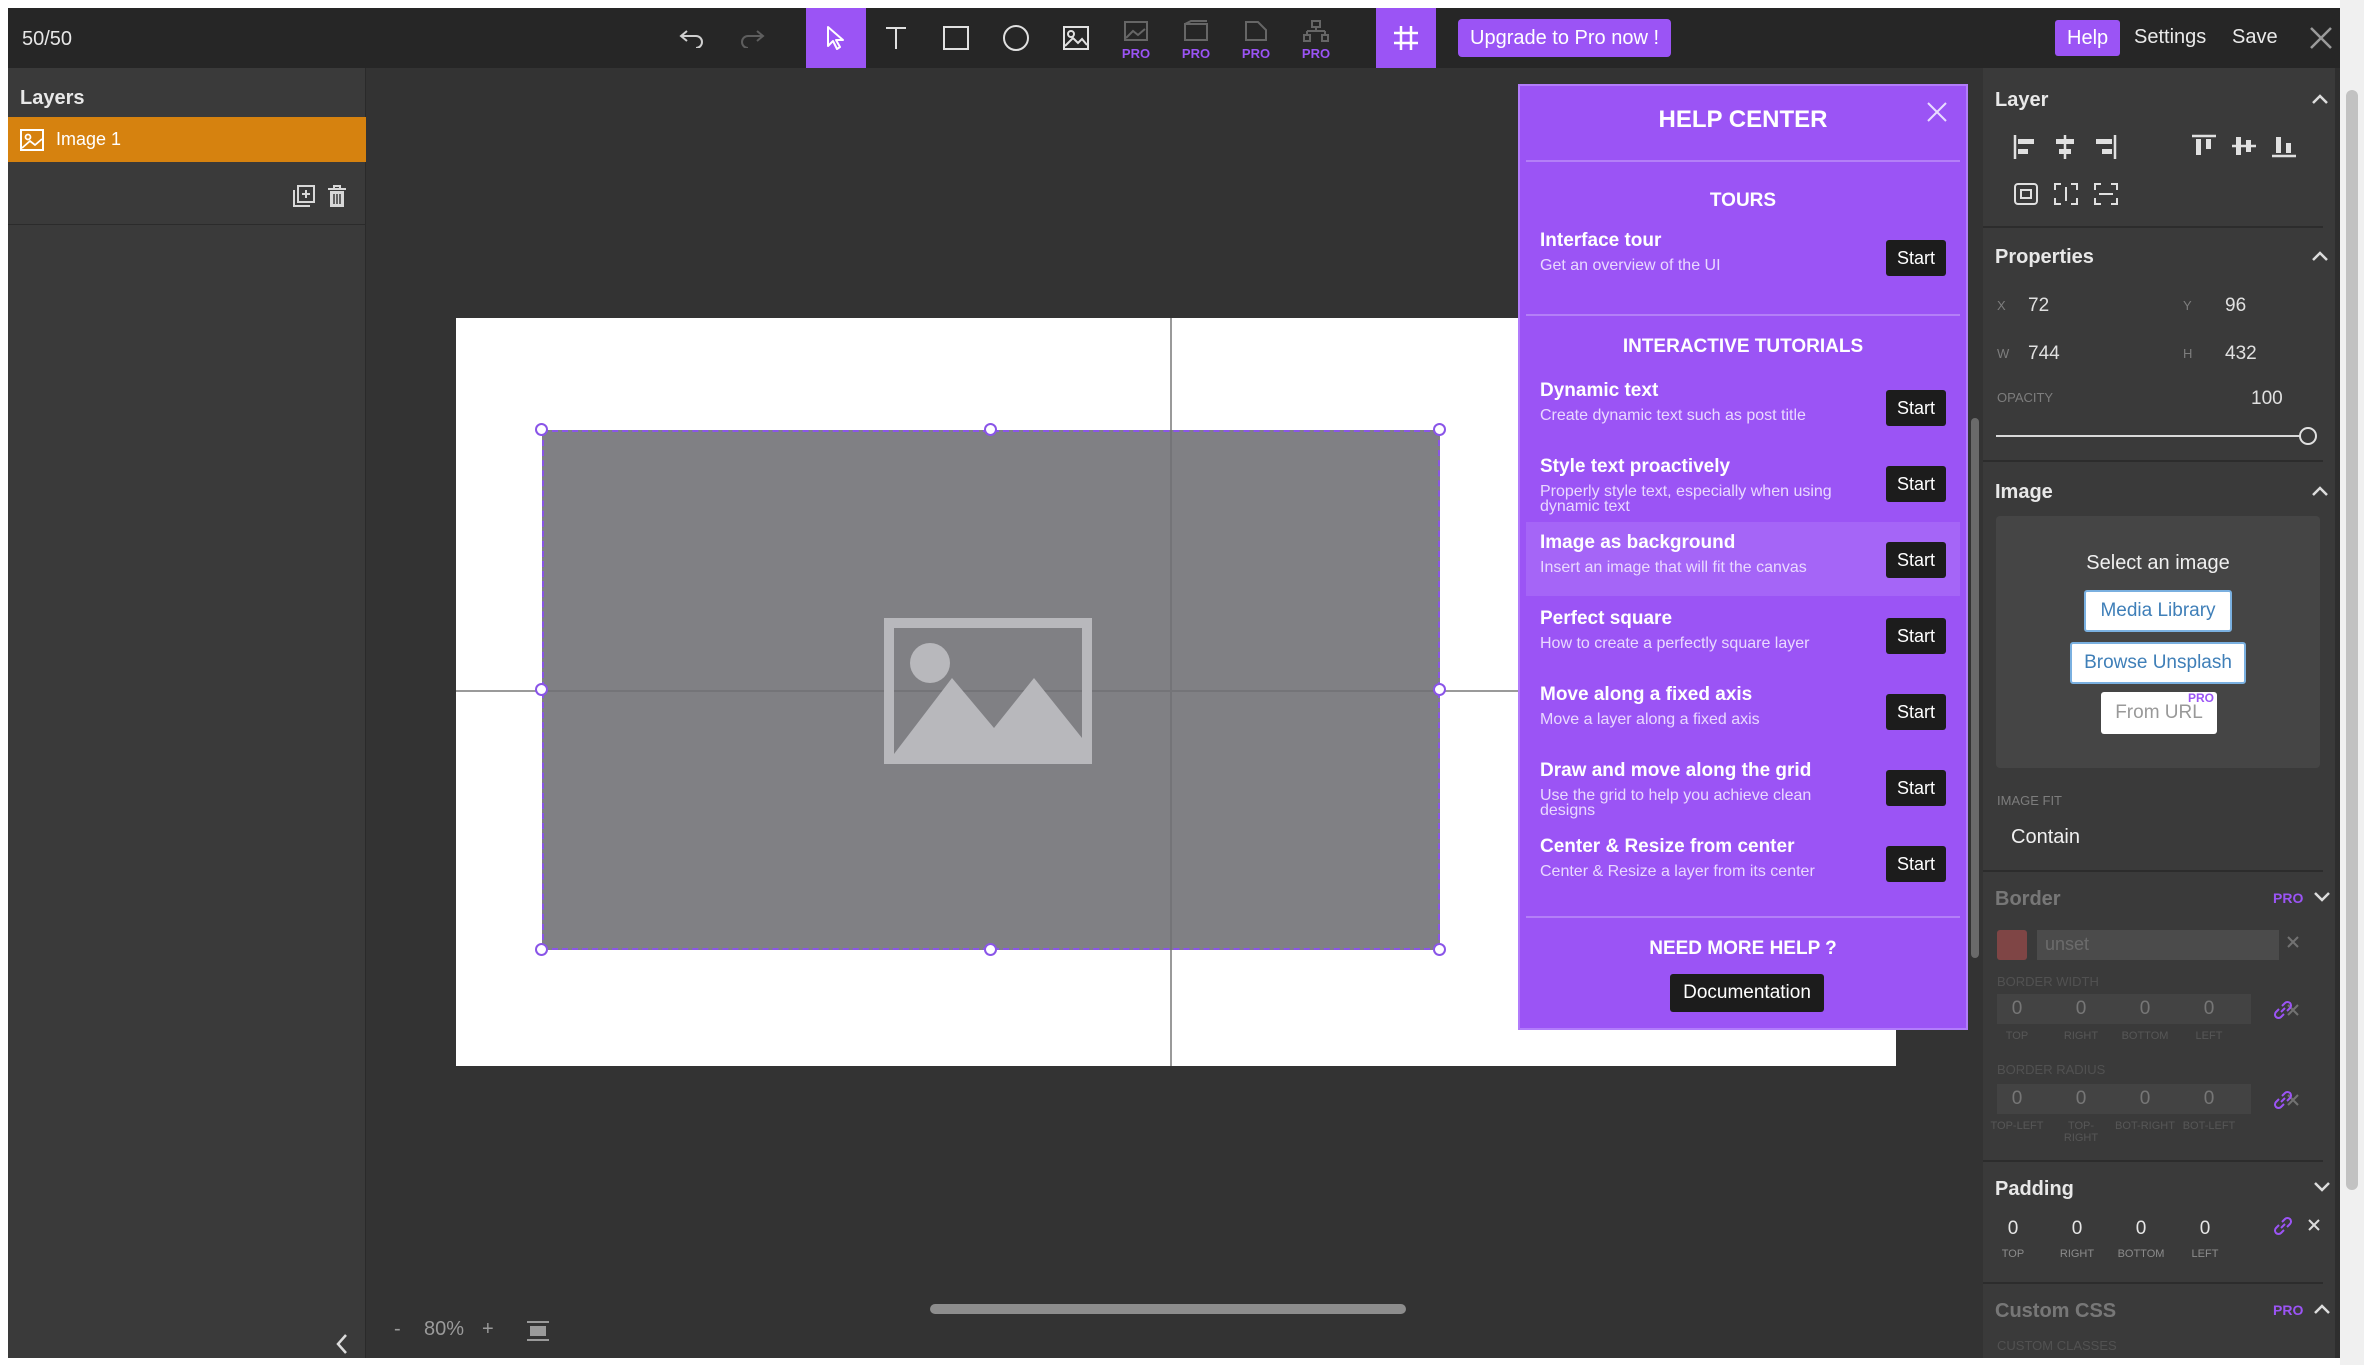 The image size is (2376, 1365). What do you see at coordinates (1975, 688) in the screenshot?
I see `canvas-vertical-scrollbar` at bounding box center [1975, 688].